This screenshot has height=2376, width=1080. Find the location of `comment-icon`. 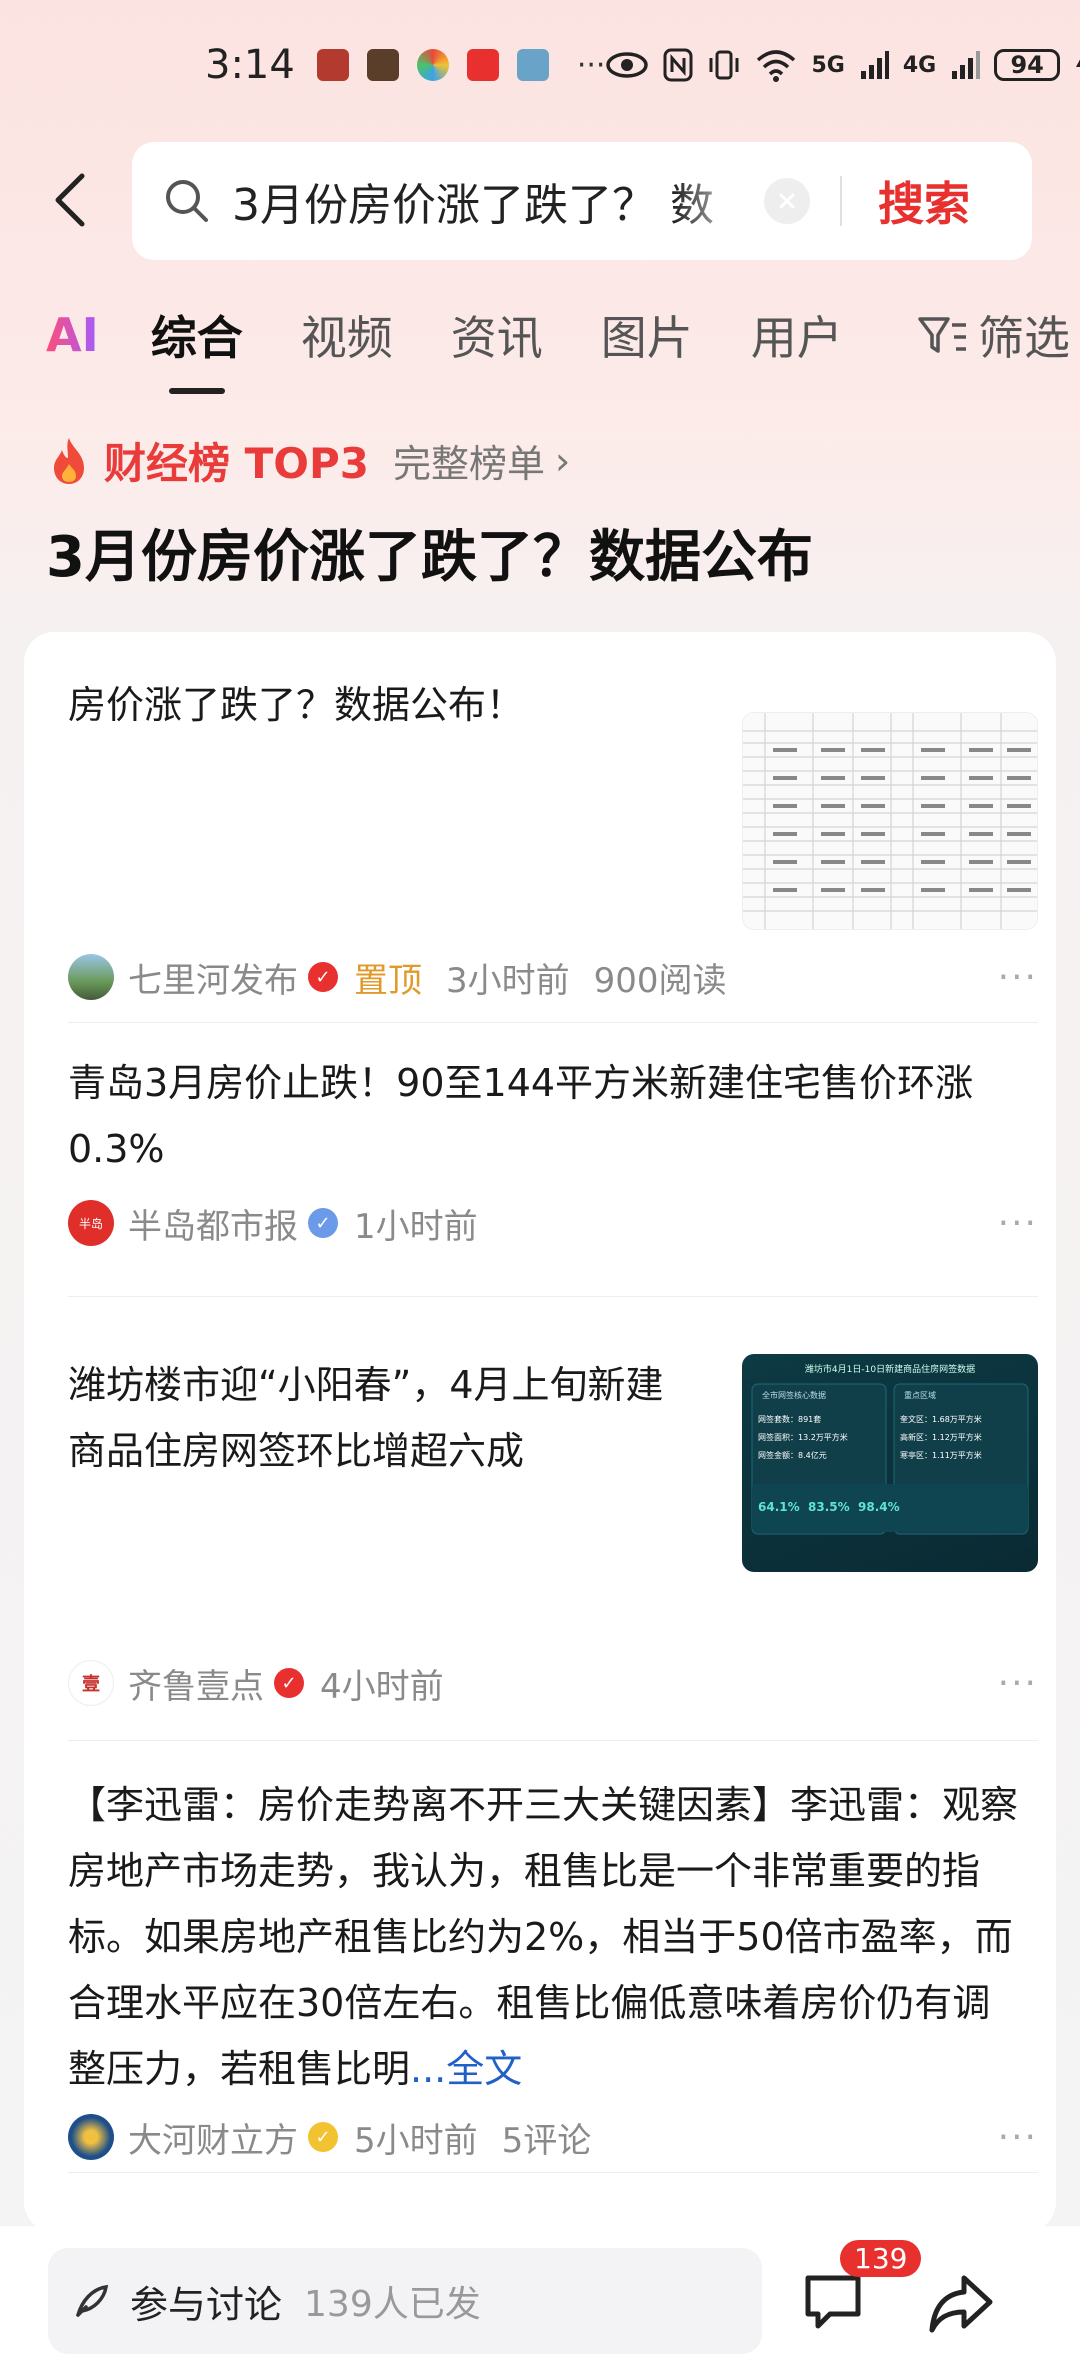

comment-icon is located at coordinates (833, 2301).